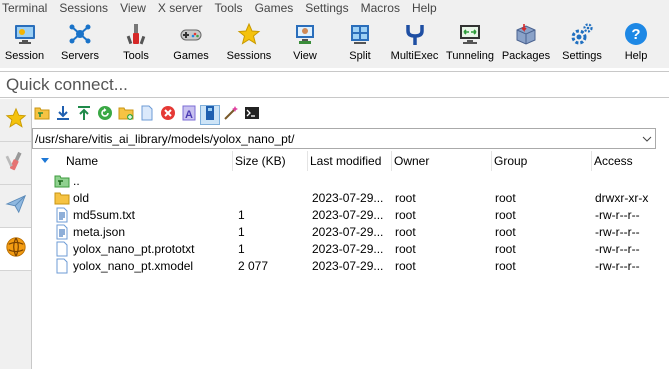 The width and height of the screenshot is (669, 369). I want to click on menu-view: View, so click(135, 8).